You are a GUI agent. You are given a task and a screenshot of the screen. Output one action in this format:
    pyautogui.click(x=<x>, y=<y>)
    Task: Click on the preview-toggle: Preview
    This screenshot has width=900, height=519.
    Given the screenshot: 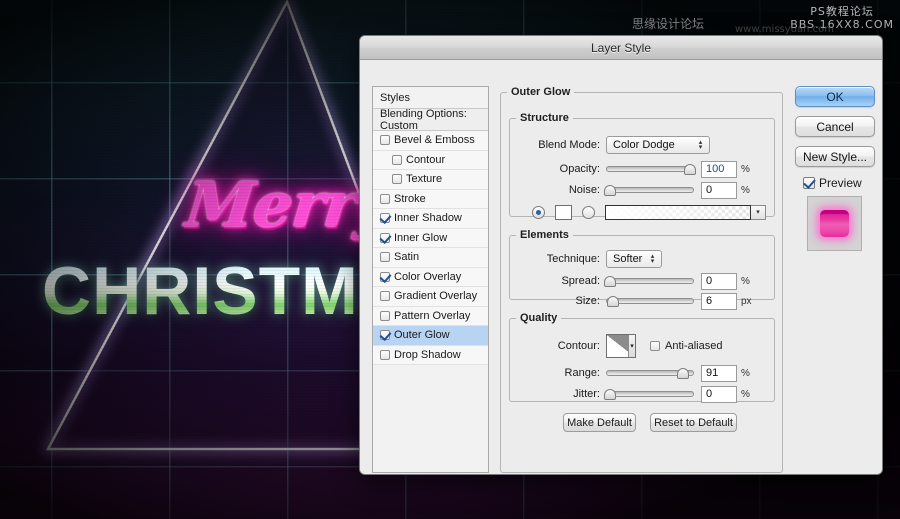 What is the action you would take?
    pyautogui.click(x=839, y=183)
    